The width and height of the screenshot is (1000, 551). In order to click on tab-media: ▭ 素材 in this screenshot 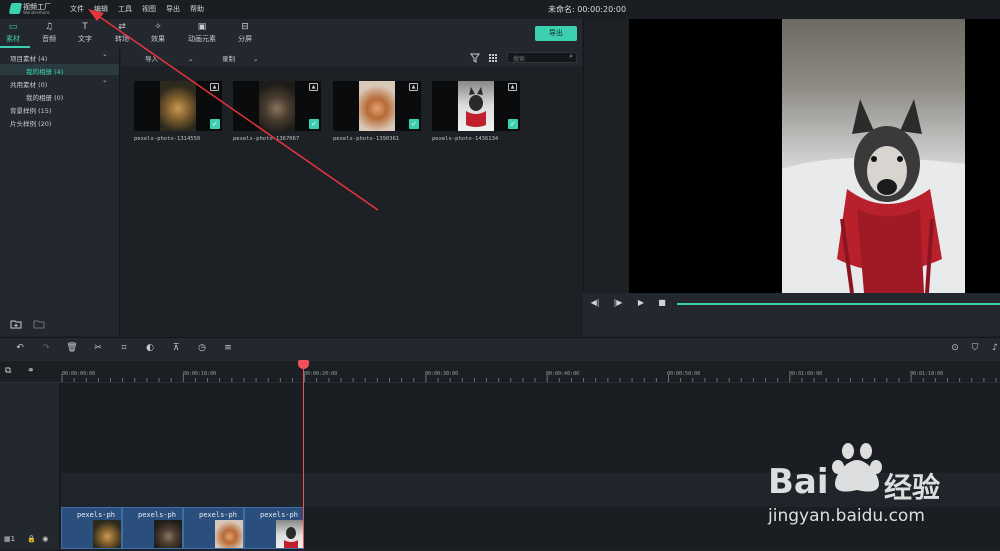, I will do `click(15, 34)`.